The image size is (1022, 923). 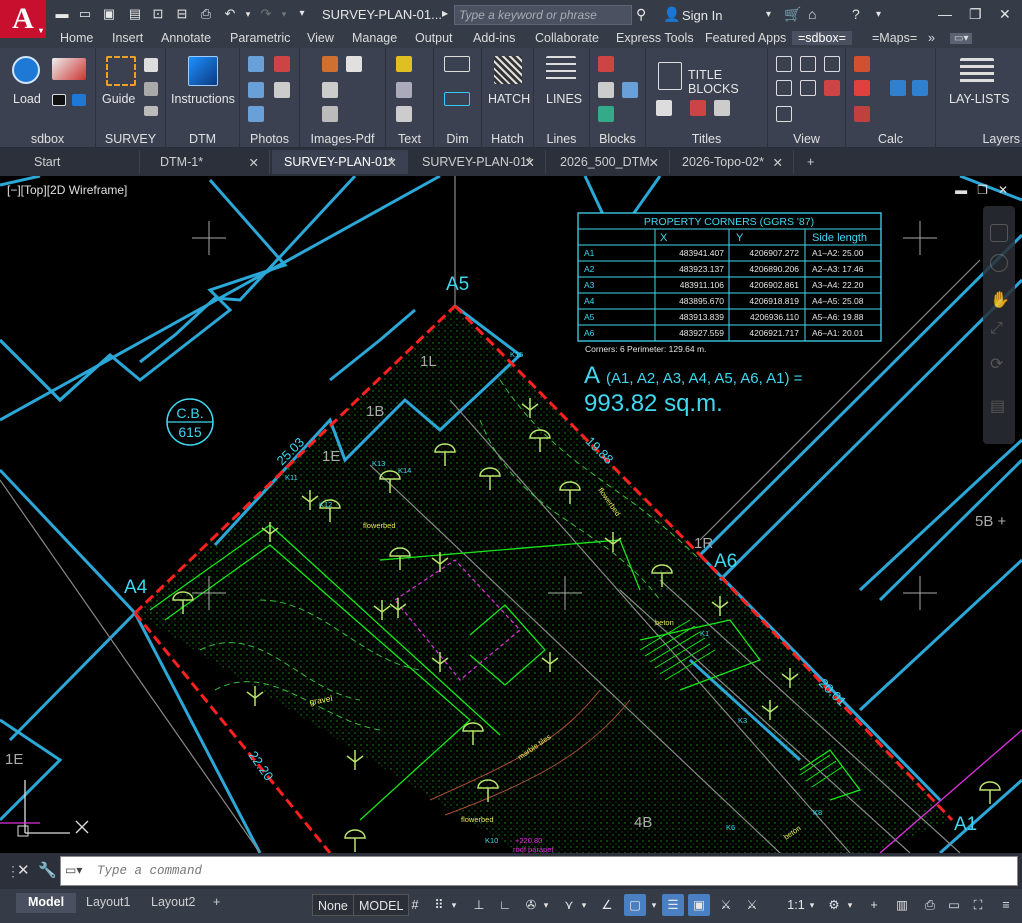 I want to click on customize-quick-access-icon: ▾, so click(x=302, y=14).